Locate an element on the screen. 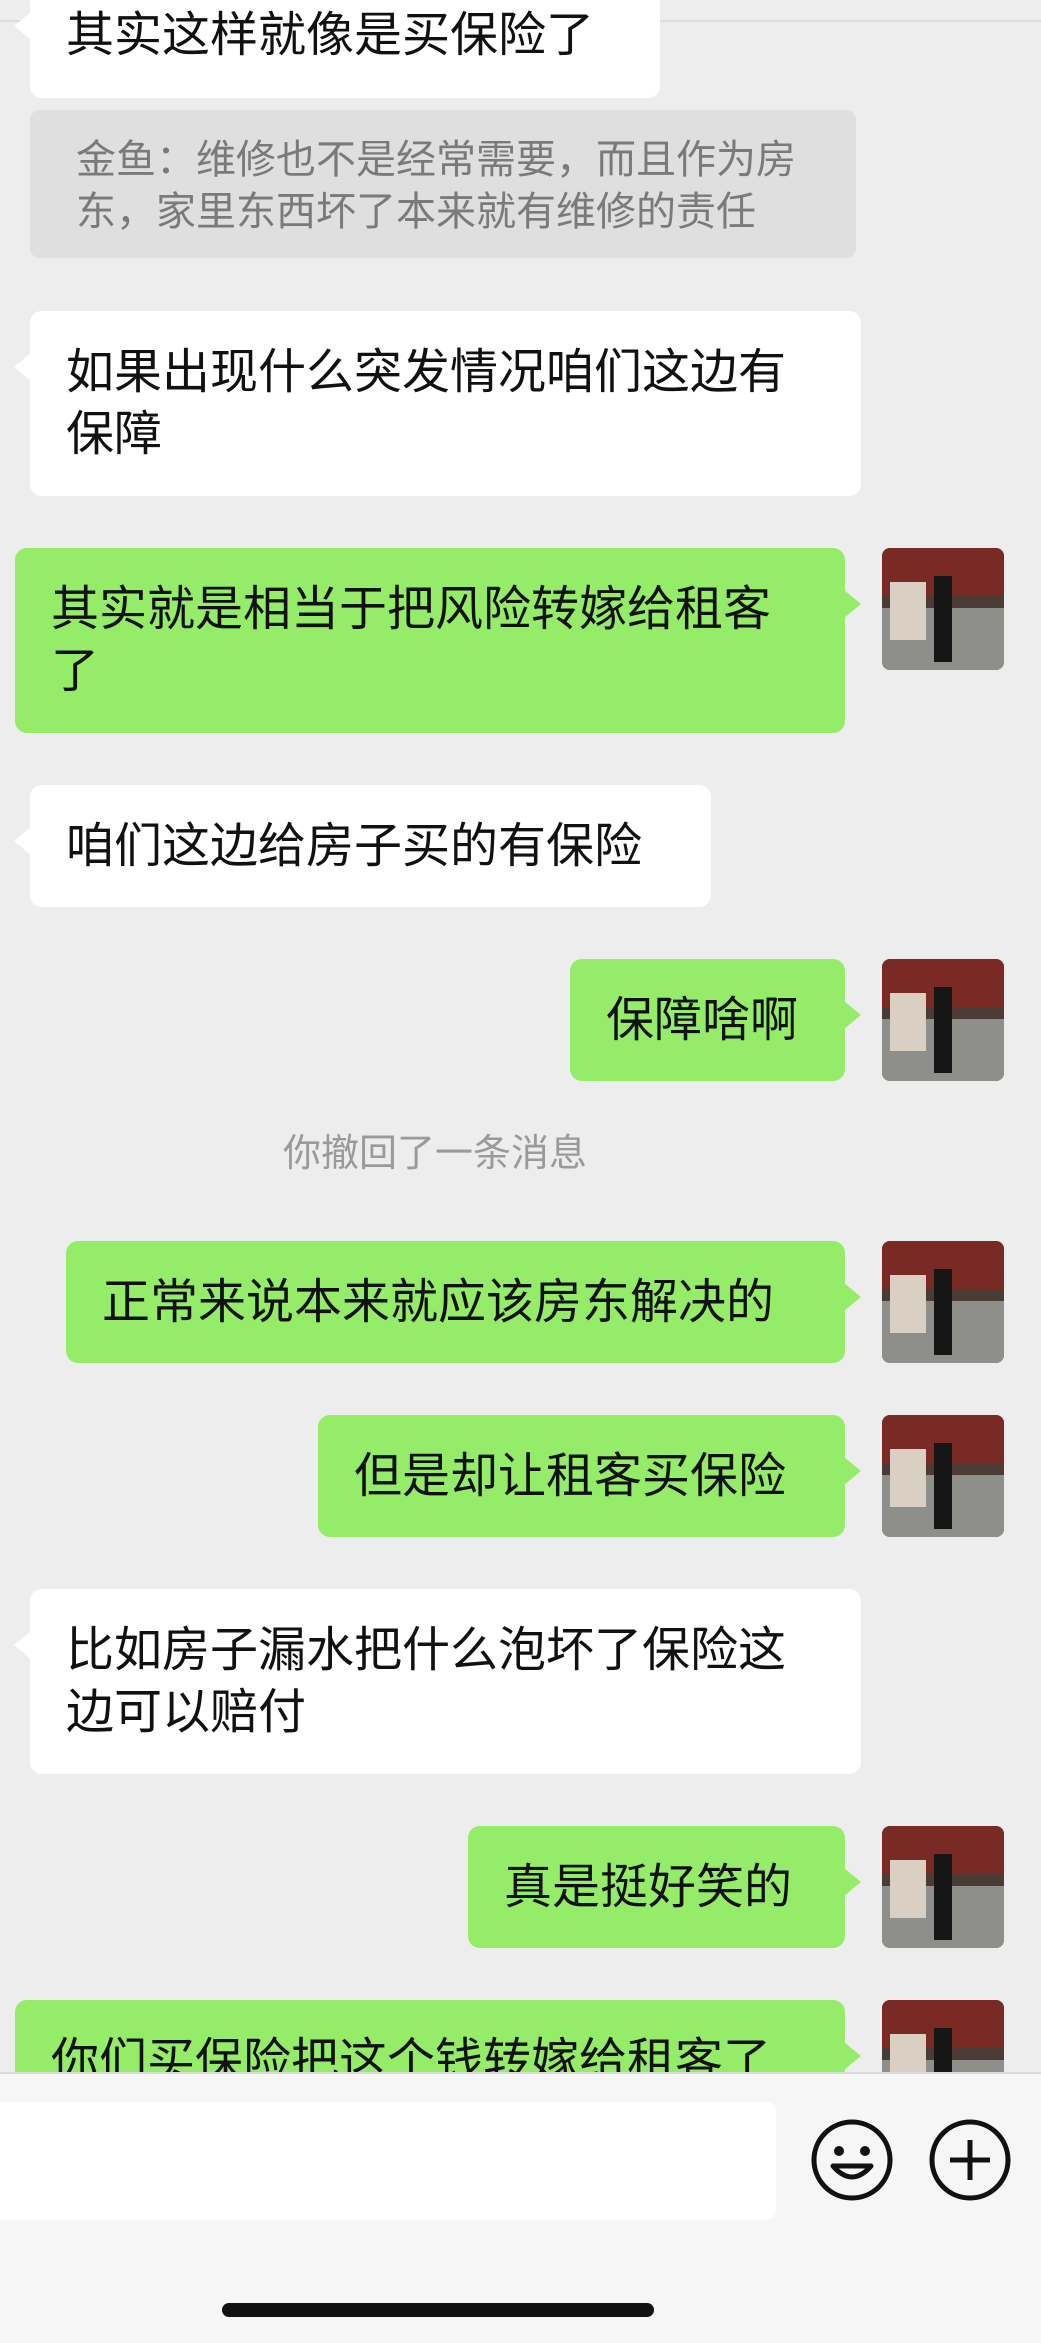  outgoing-message: 但是却让租客买保险 is located at coordinates (589, 1476).